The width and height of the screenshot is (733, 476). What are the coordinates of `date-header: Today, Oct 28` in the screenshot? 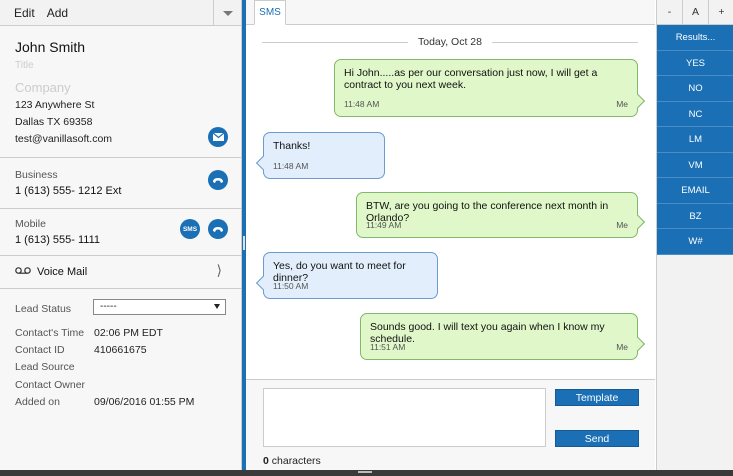 It's located at (449, 42).